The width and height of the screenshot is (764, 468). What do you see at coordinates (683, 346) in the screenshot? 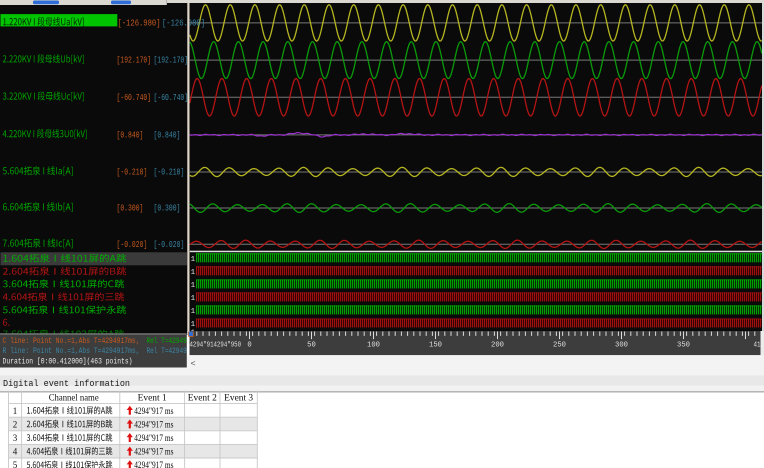
I see `svg-text: 350` at bounding box center [683, 346].